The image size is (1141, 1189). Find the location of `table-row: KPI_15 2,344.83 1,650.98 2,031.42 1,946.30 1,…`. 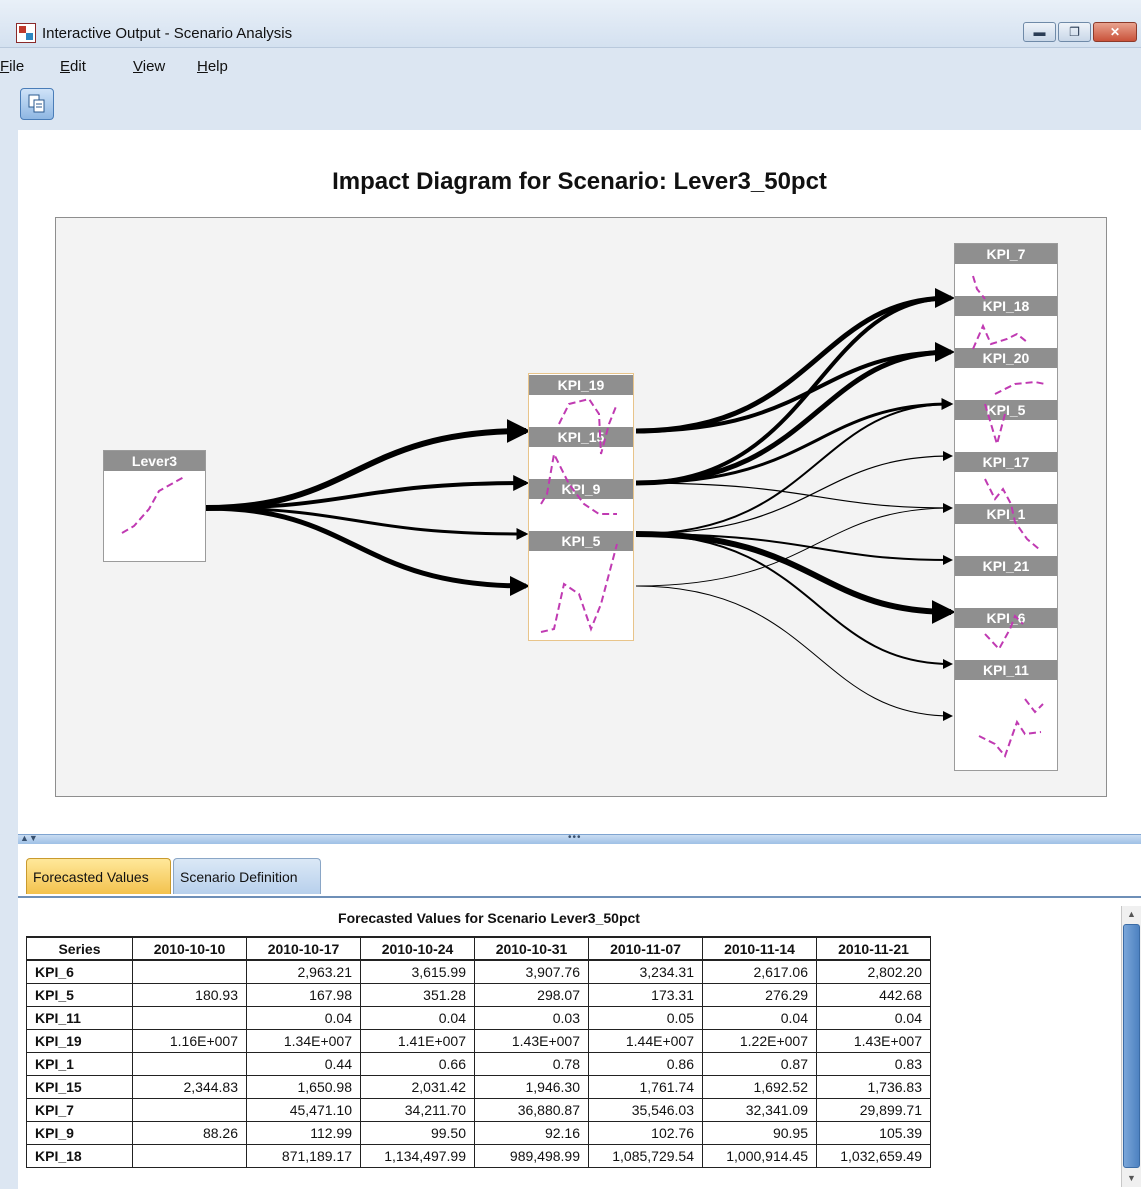

table-row: KPI_15 2,344.83 1,650.98 2,031.42 1,946.30 1,… is located at coordinates (478, 1086).